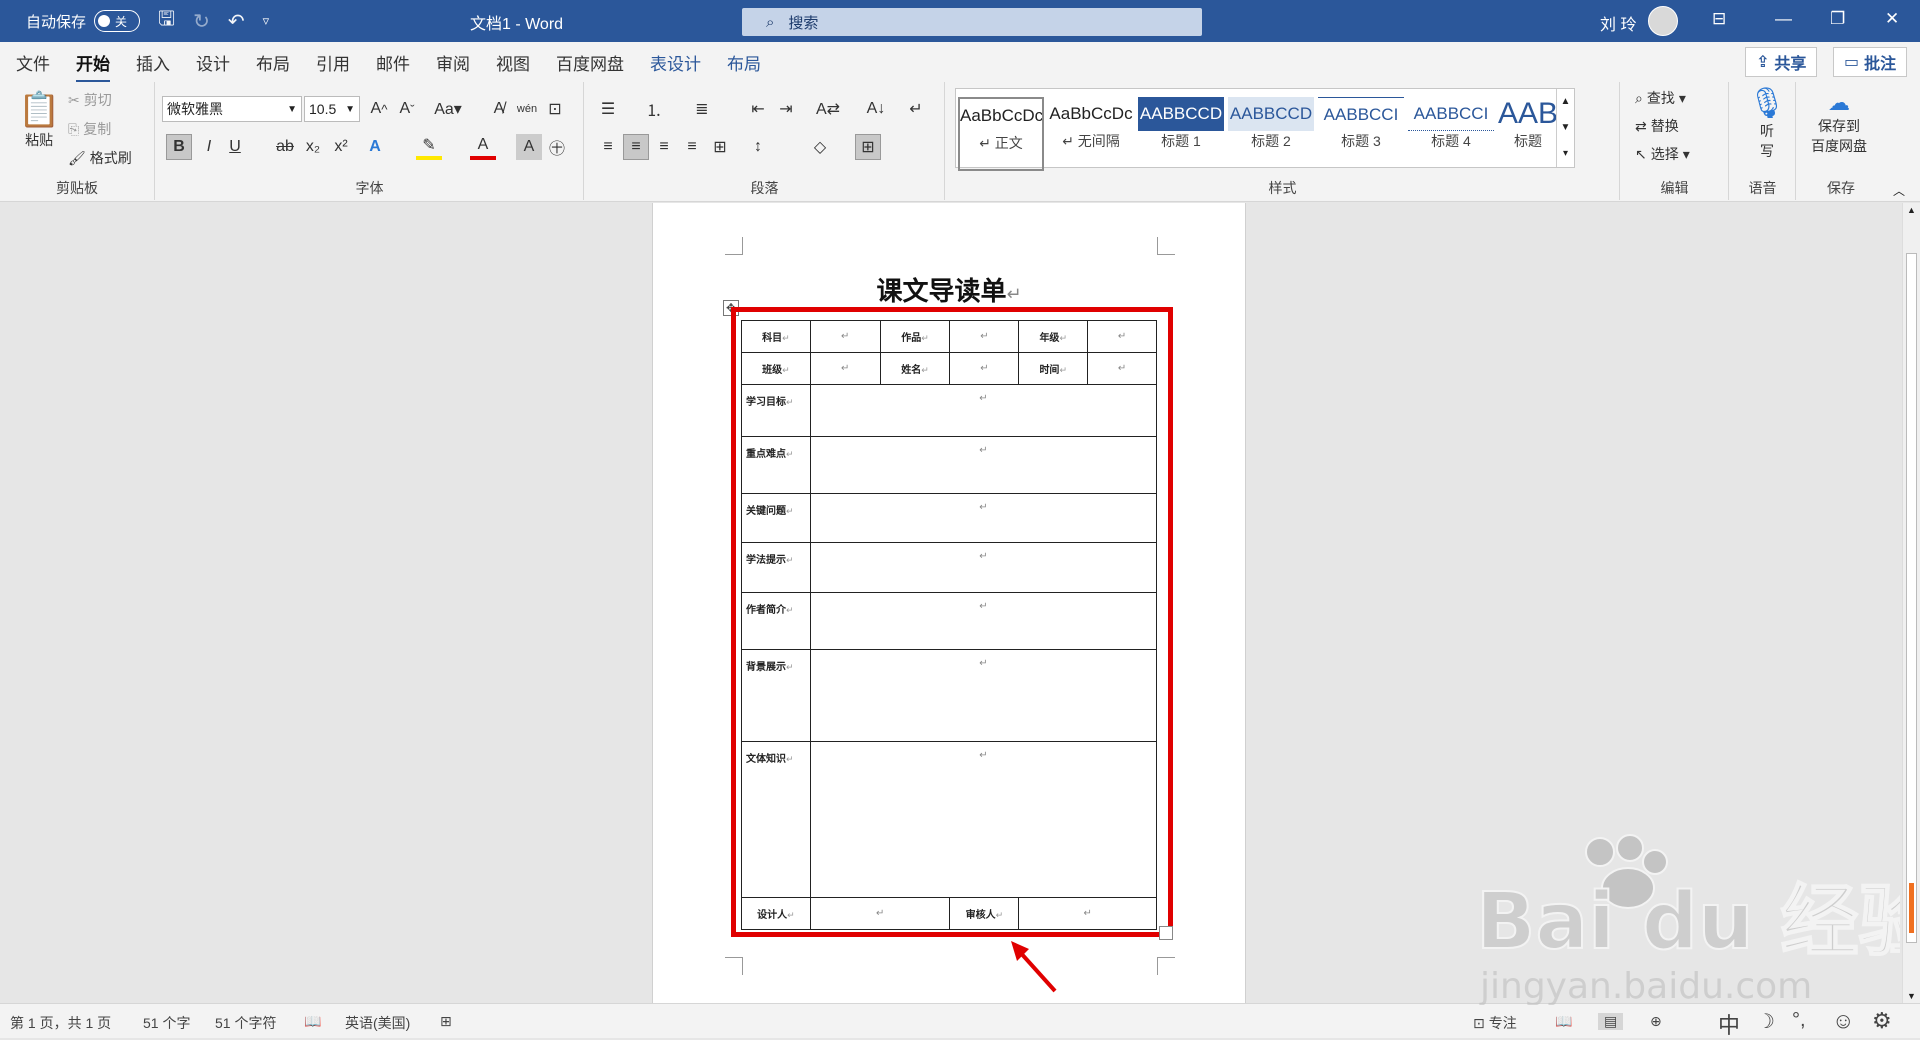 The height and width of the screenshot is (1040, 1920). Describe the element at coordinates (868, 147) in the screenshot. I see `borders-icon: ⊞` at that location.